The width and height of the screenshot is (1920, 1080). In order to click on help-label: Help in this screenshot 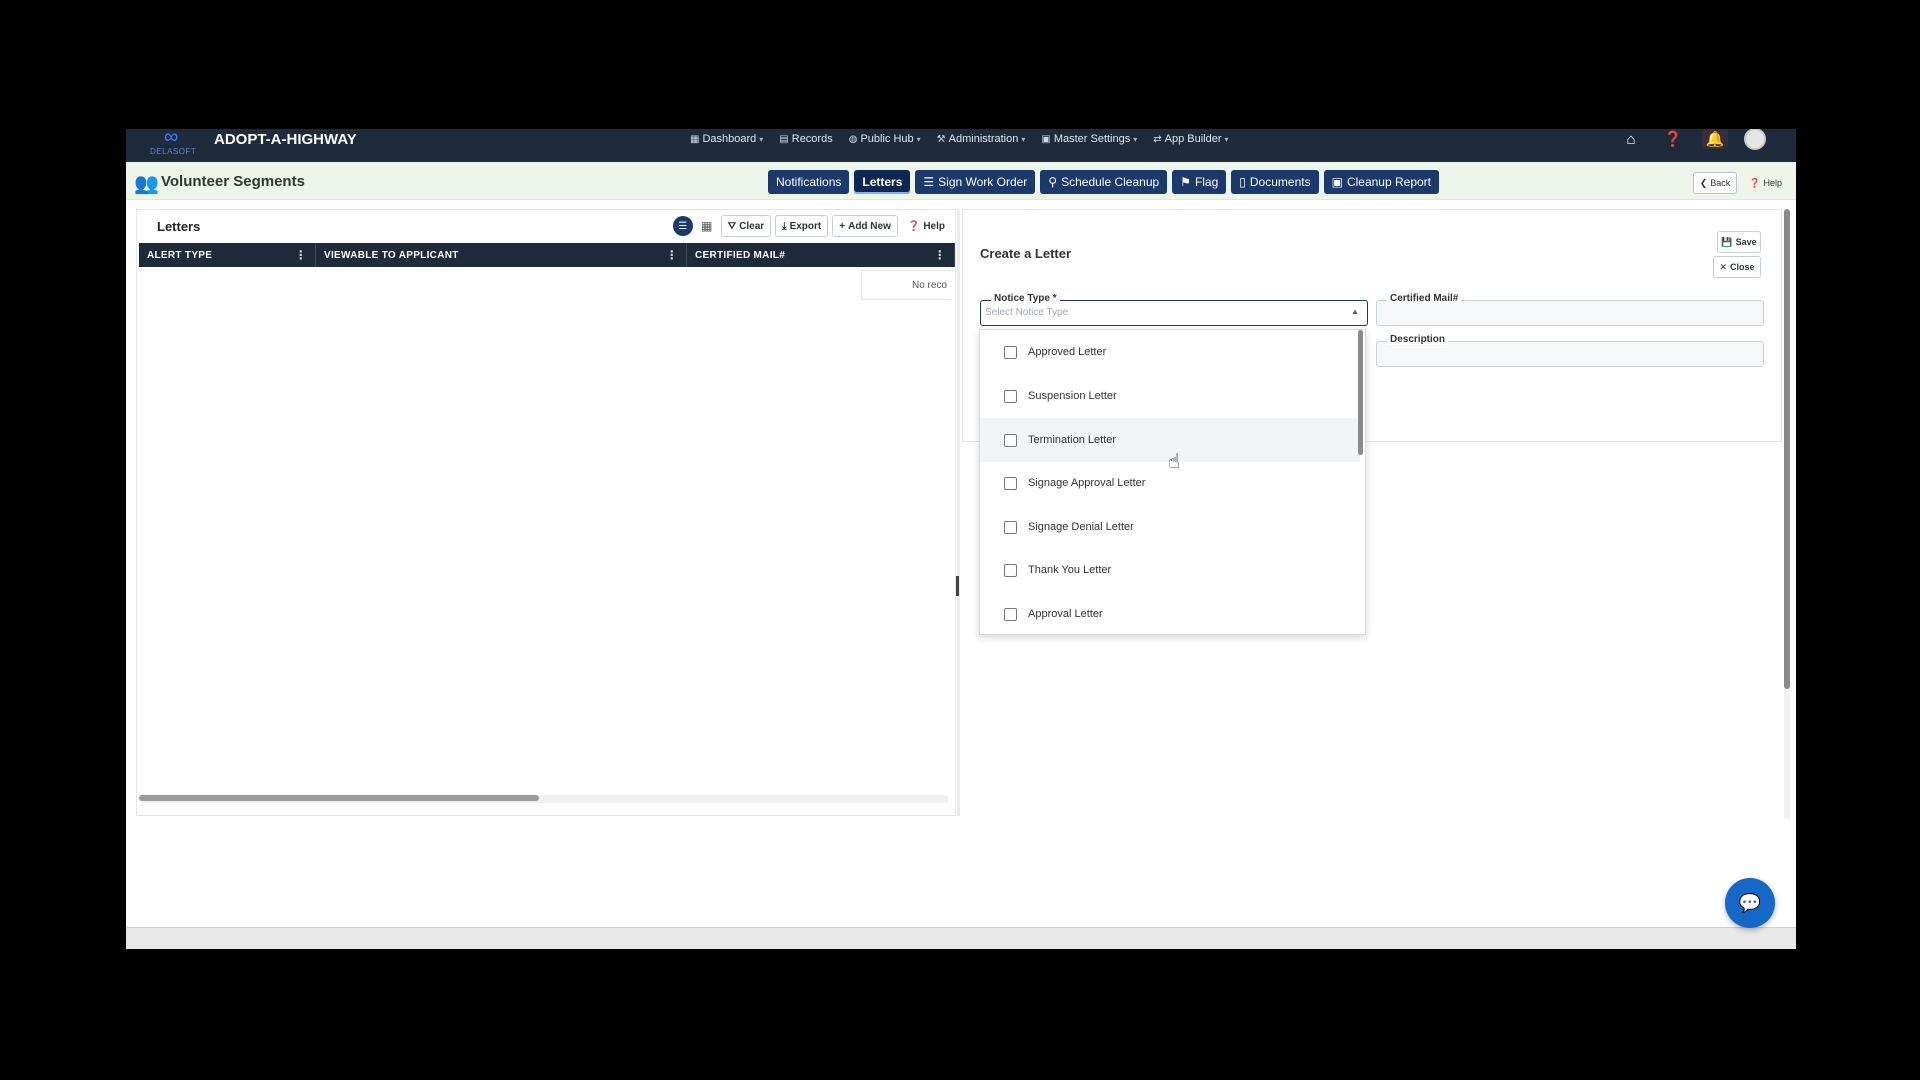, I will do `click(934, 226)`.